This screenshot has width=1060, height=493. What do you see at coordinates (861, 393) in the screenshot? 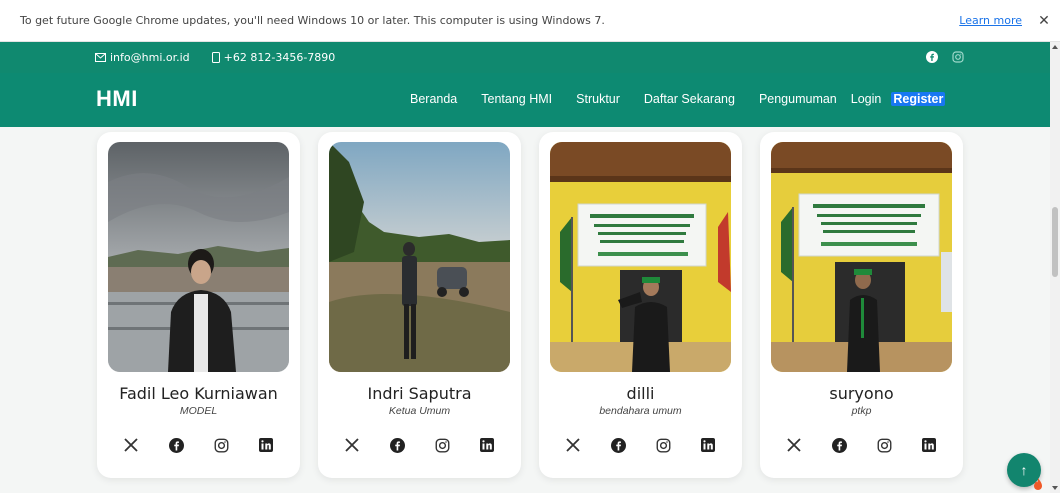
I see `member-name: suryono` at bounding box center [861, 393].